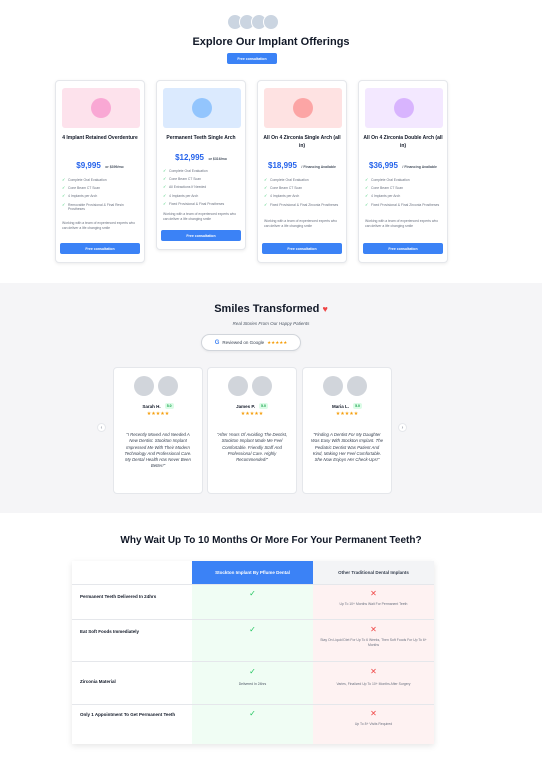  What do you see at coordinates (194, 203) in the screenshot?
I see `feature-item: ✓ Fixed Provisional & Final Prostheses` at bounding box center [194, 203].